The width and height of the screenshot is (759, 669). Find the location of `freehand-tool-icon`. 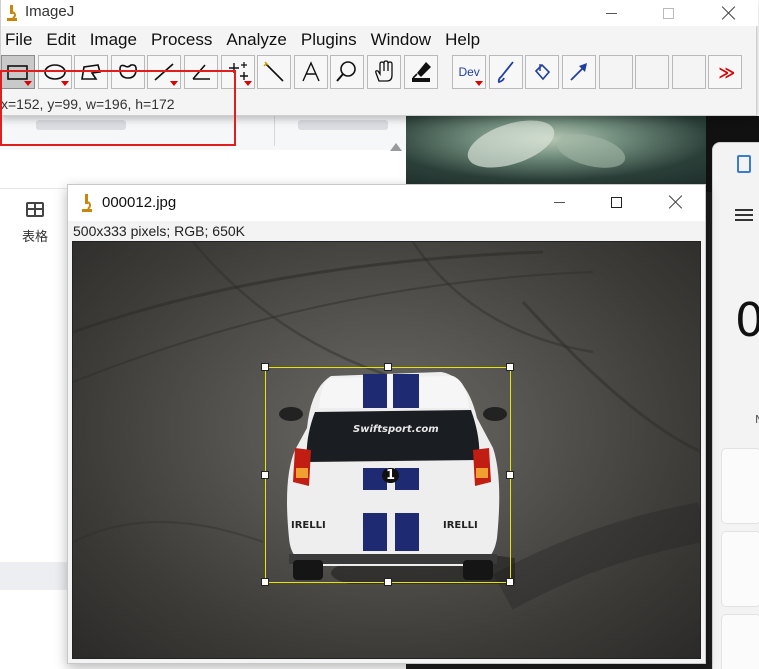

freehand-tool-icon is located at coordinates (127, 71).